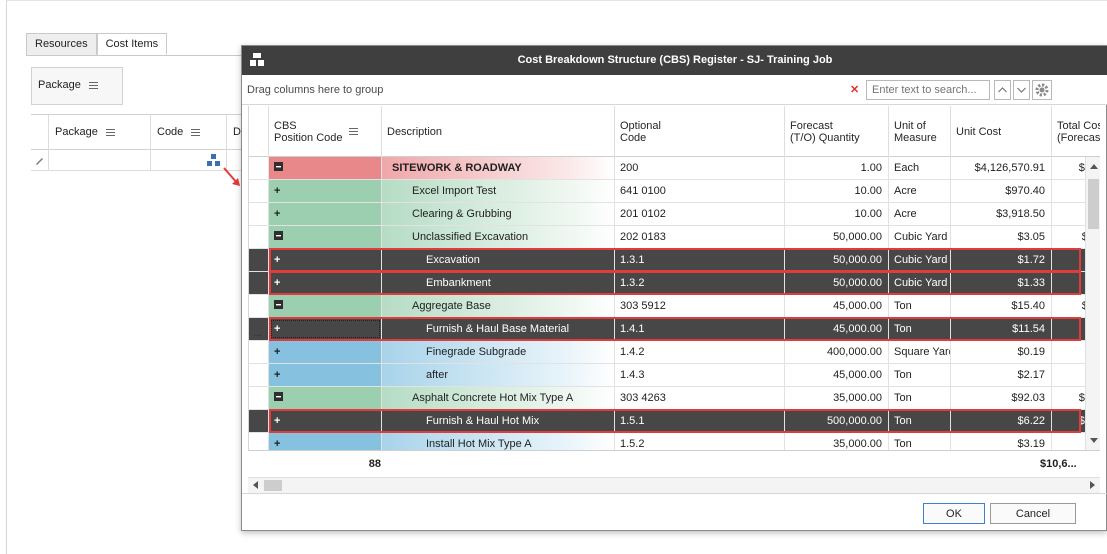  I want to click on cbs-code-cell: +1.3.2, so click(325, 283).